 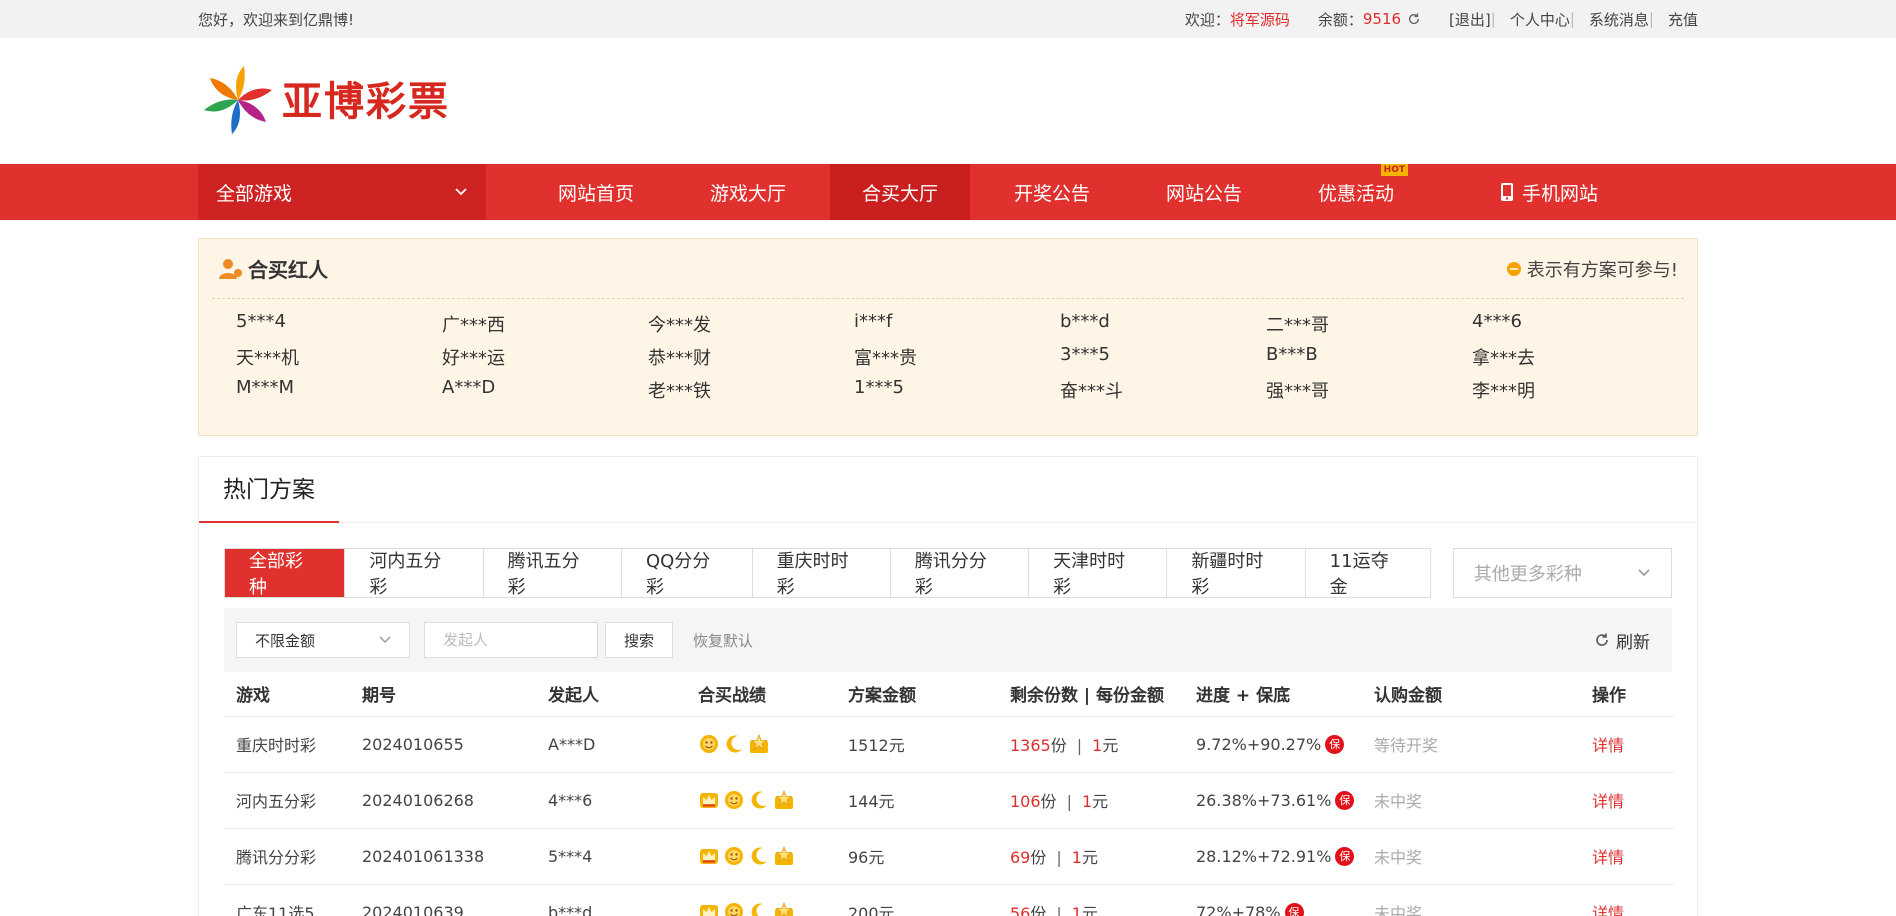 I want to click on top-player-name: 强***哥, so click(x=1369, y=389).